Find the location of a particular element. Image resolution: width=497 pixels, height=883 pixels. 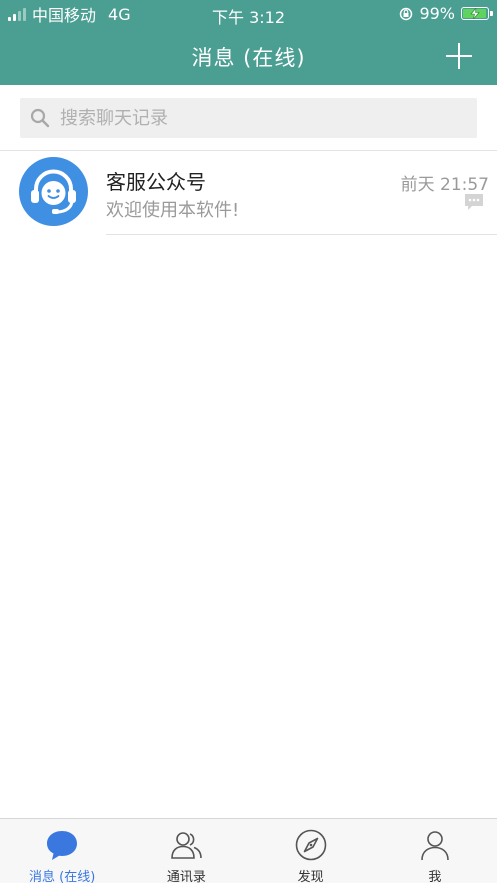

status-bar: 中国移动 4G 下午 3:12 99% is located at coordinates (248, 14).